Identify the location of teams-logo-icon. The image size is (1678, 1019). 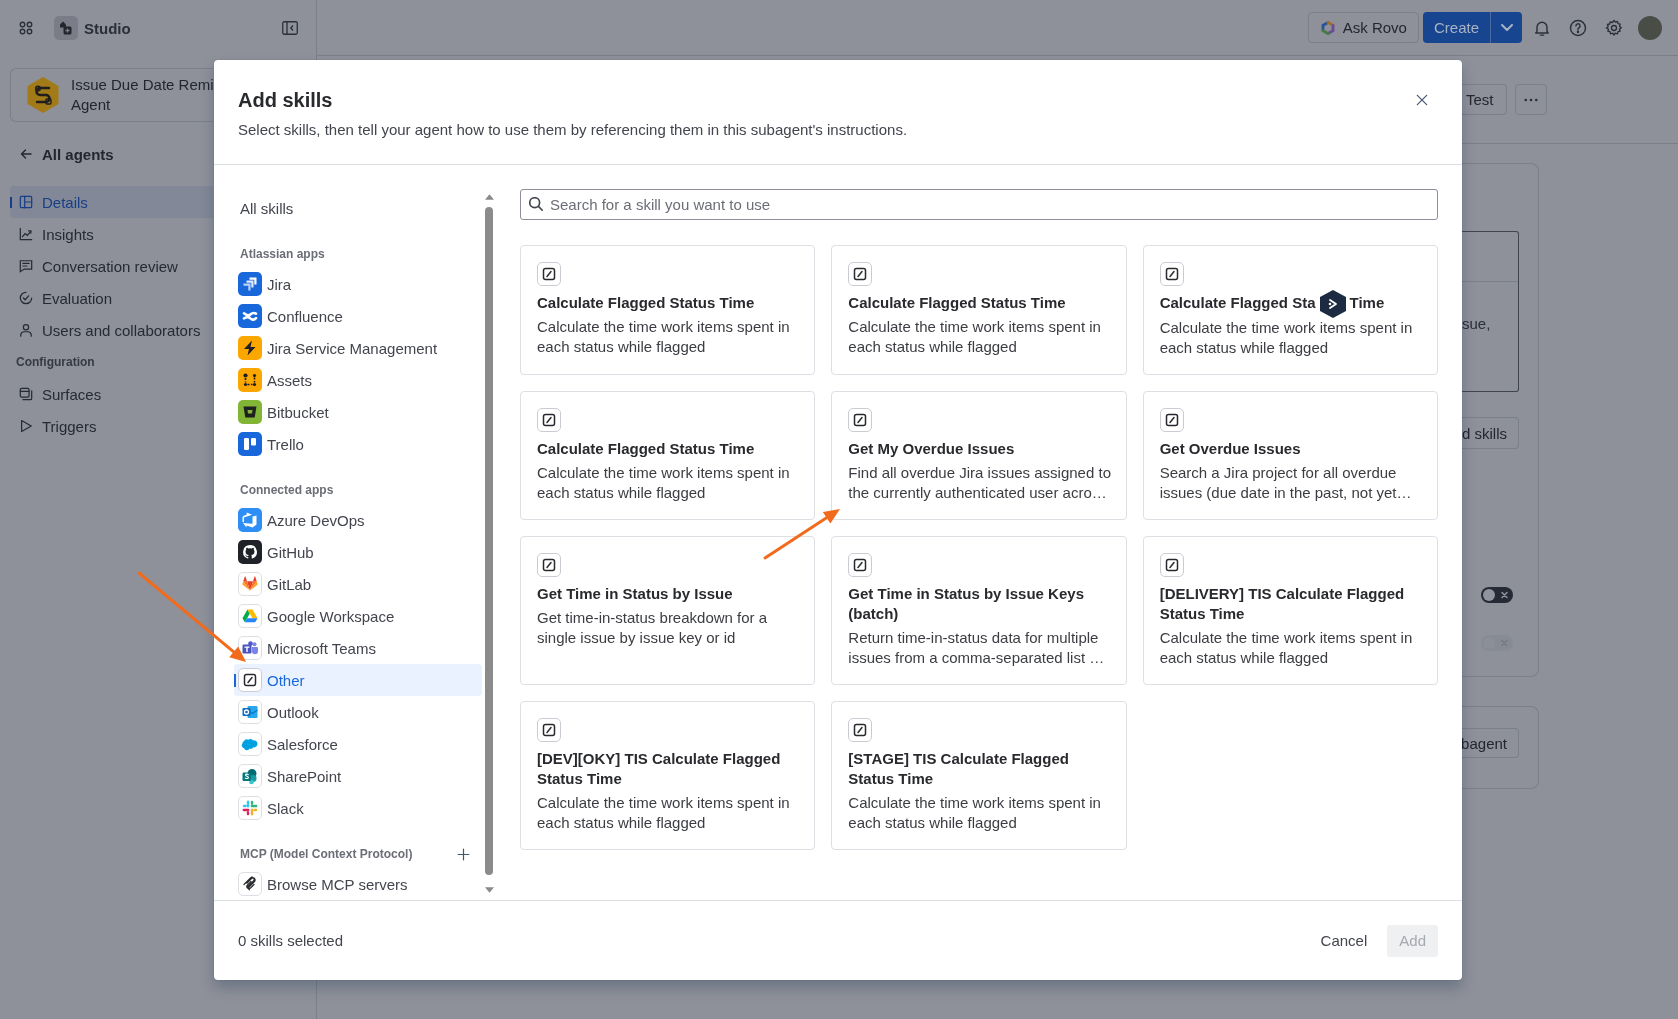
(250, 648).